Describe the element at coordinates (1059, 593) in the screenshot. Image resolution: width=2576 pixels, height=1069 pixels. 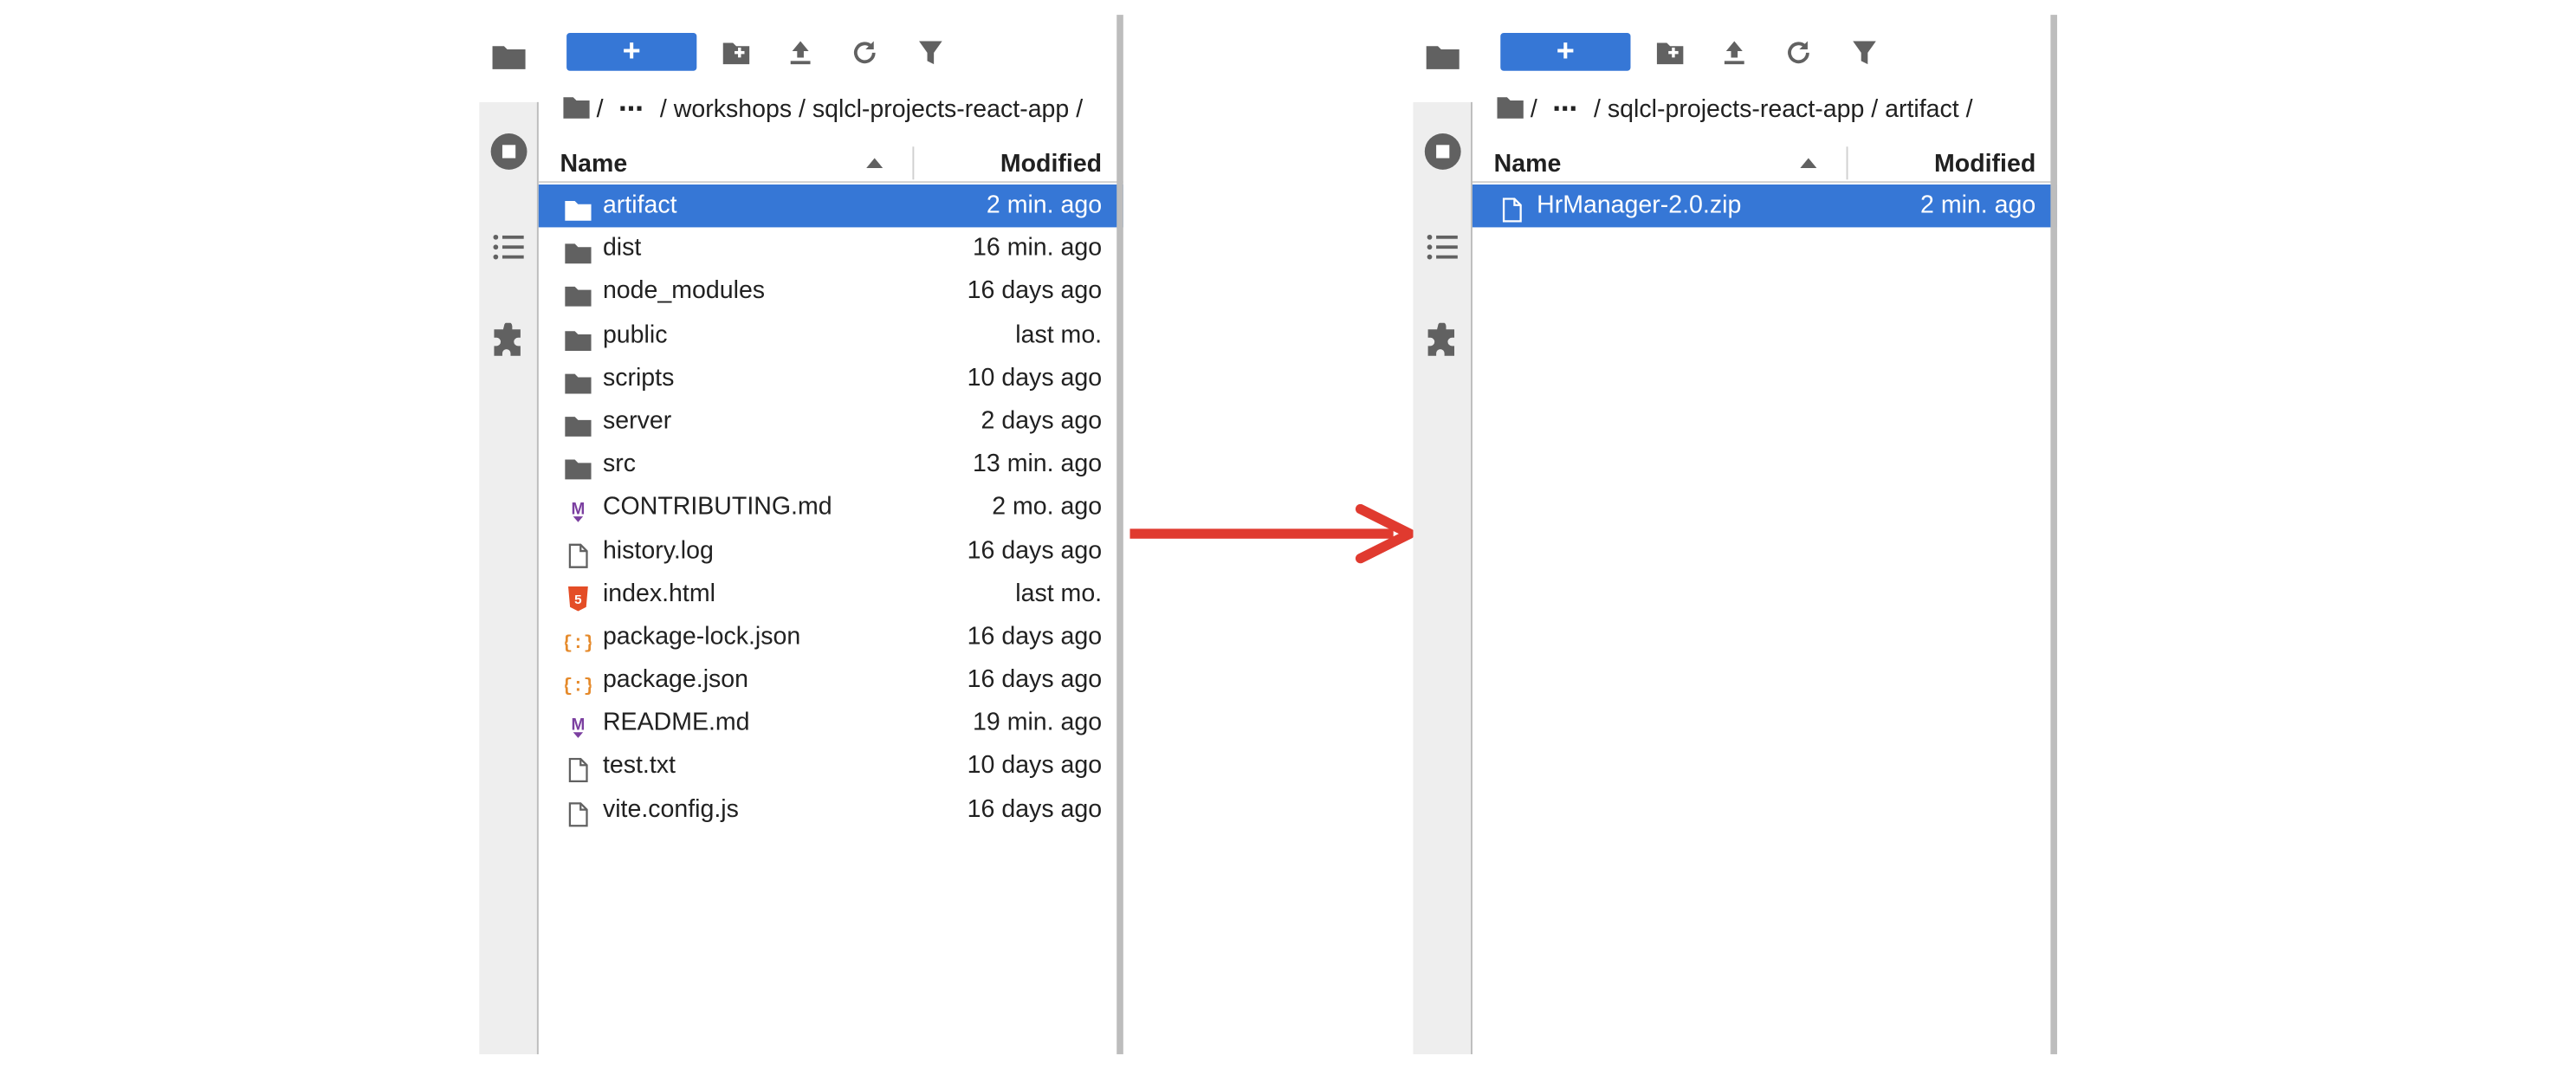
I see `file-modified: last mo.` at that location.